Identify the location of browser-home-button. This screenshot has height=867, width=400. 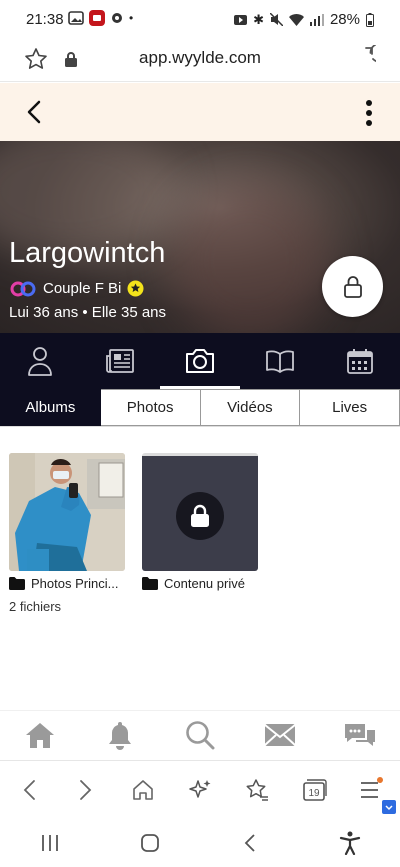
(142, 789).